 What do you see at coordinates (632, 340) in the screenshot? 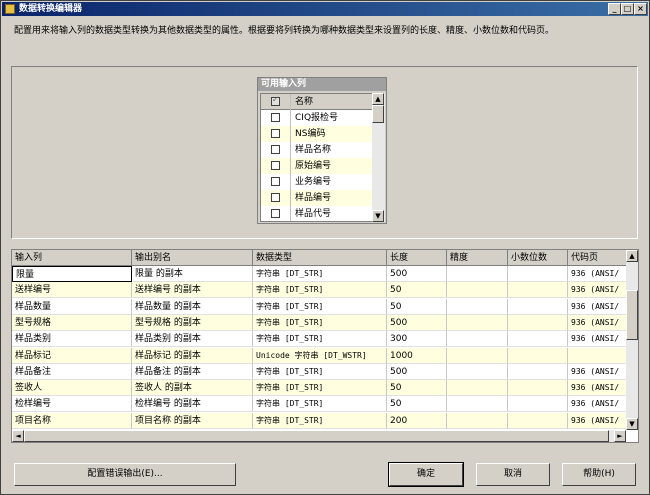
I see `grid-vertical-scrollbar: ▲ ▼` at bounding box center [632, 340].